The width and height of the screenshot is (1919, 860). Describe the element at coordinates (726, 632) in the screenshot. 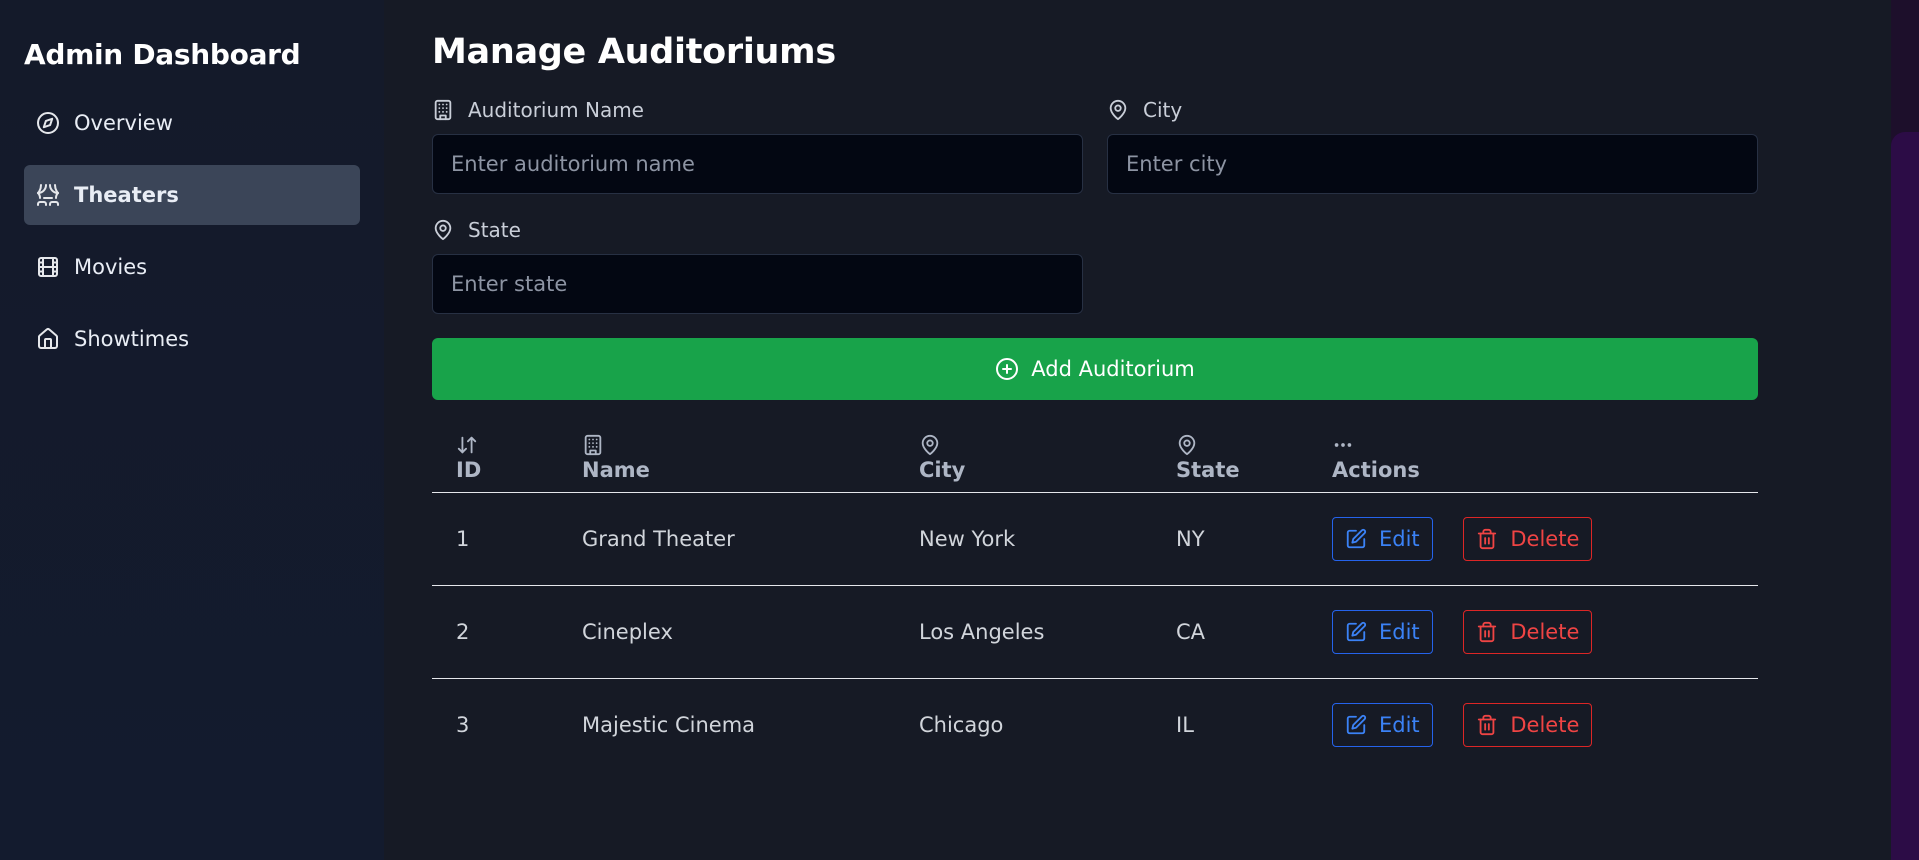

I see `cell-name: Cineplex` at that location.